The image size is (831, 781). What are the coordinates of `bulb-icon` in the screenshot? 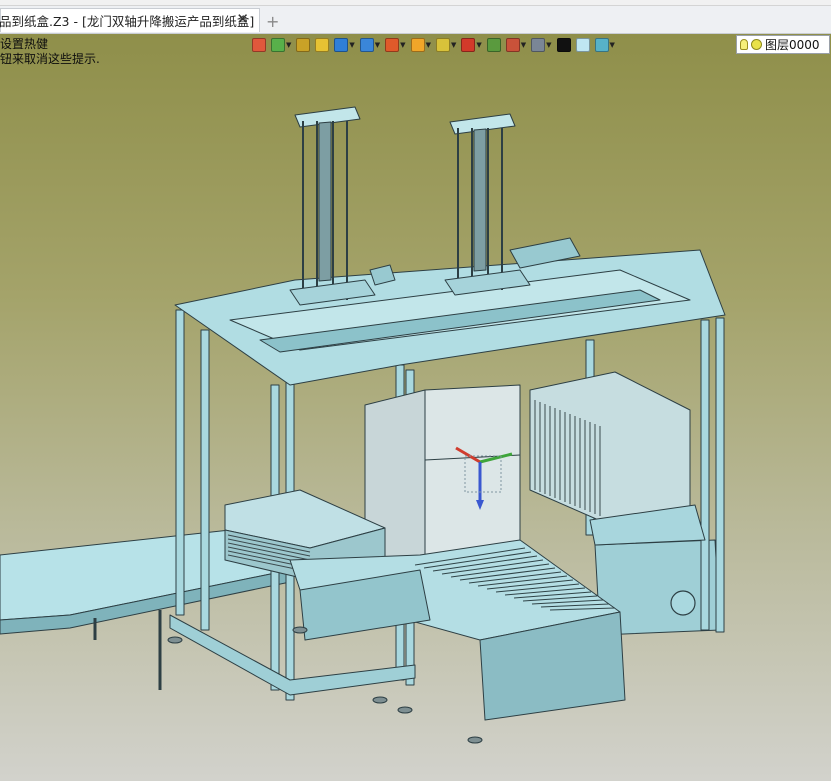 It's located at (744, 44).